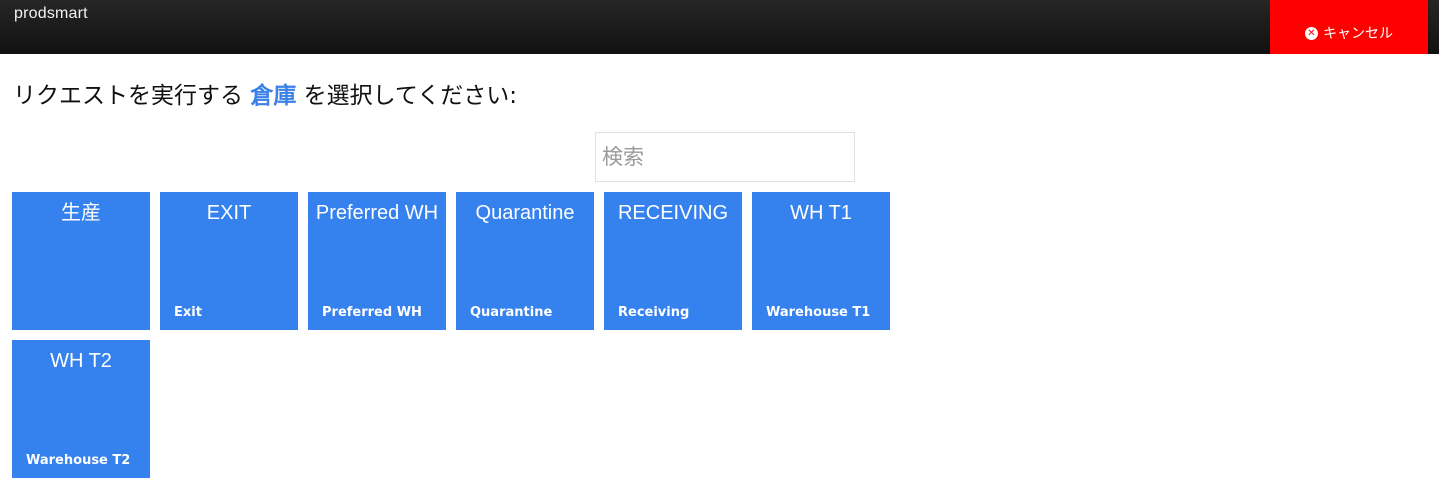 This screenshot has width=1439, height=486. Describe the element at coordinates (821, 213) in the screenshot. I see `warehouse-title: WH T1` at that location.